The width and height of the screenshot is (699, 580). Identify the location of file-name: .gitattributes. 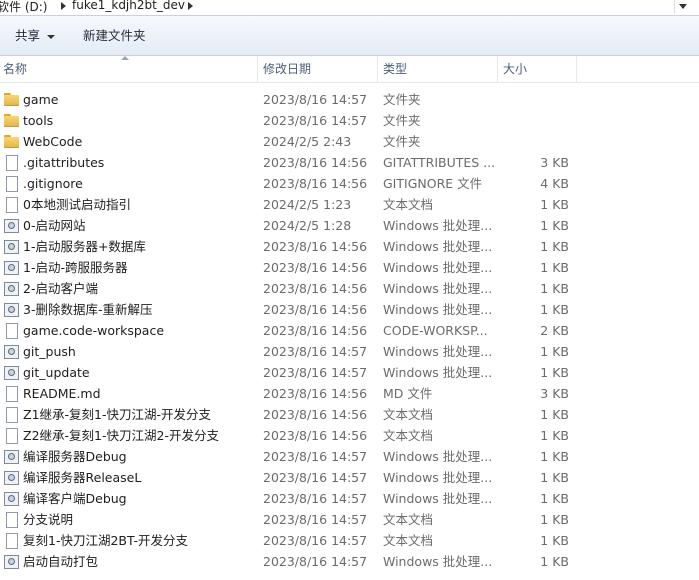
(64, 162).